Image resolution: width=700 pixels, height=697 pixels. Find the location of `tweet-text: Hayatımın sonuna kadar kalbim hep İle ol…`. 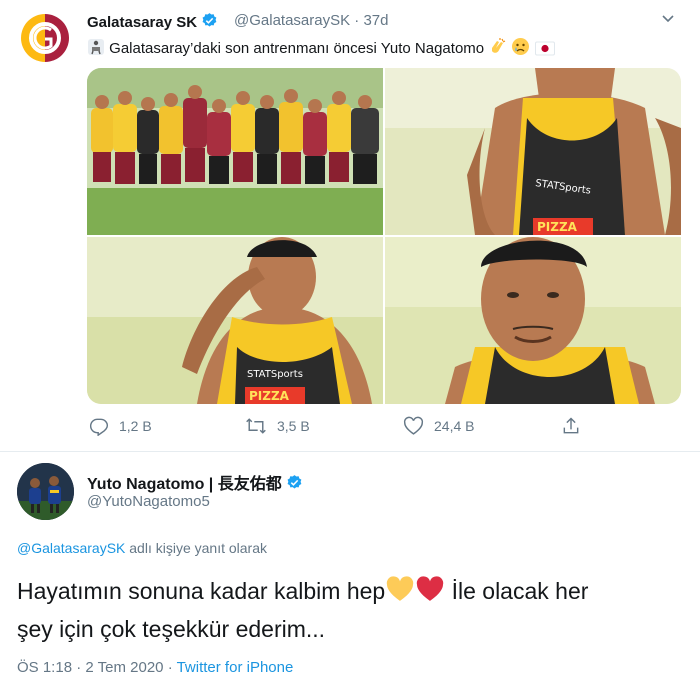

tweet-text: Hayatımın sonuna kadar kalbim hep İle ol… is located at coordinates (303, 609).